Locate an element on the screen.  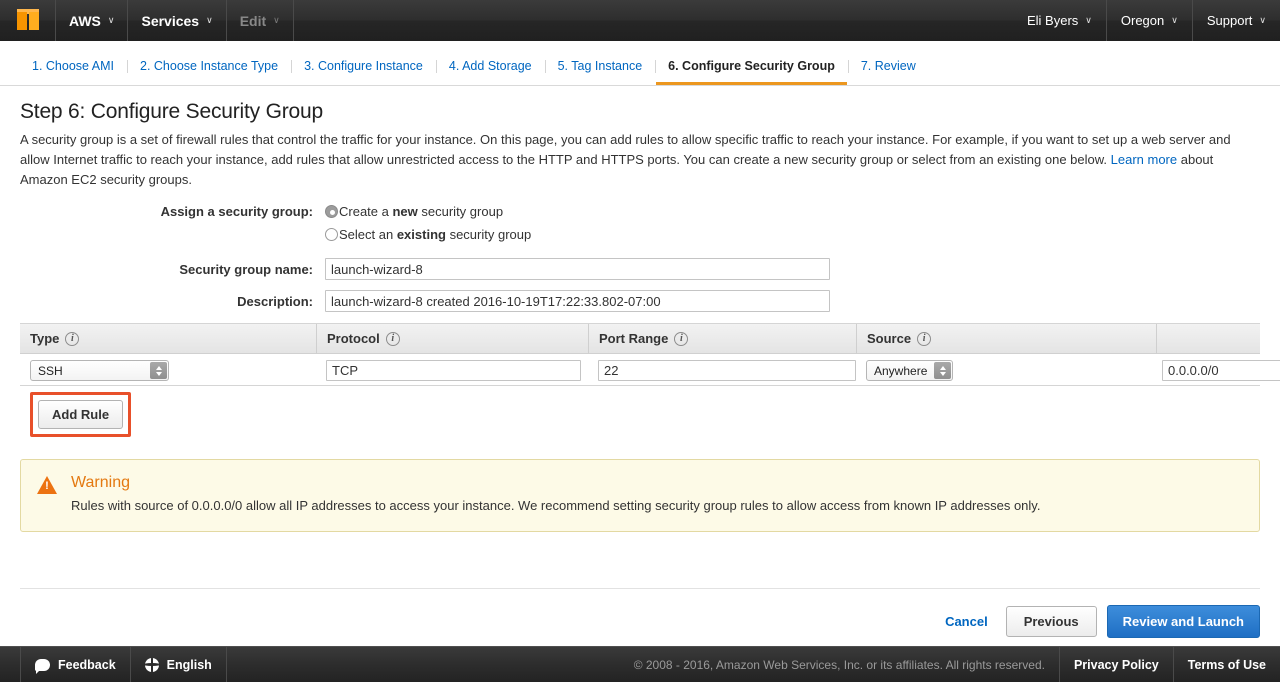
rule-source-cidr-input is located at coordinates (1221, 370).